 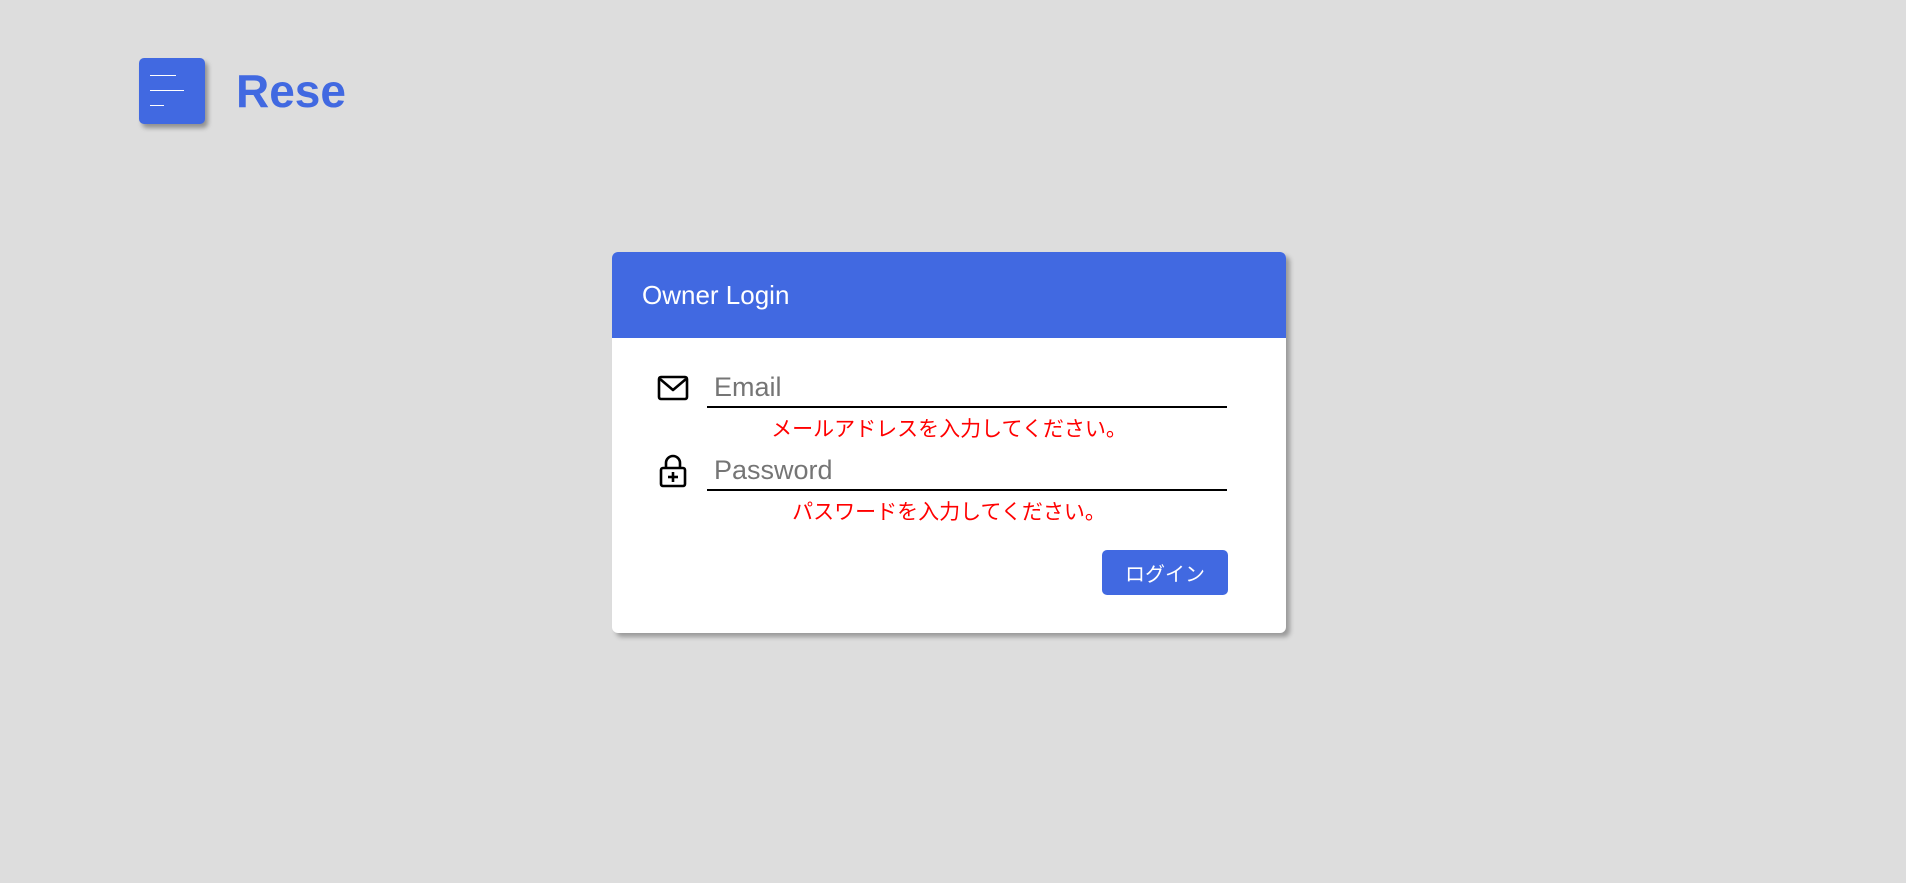 I want to click on password-field-row, so click(x=942, y=471).